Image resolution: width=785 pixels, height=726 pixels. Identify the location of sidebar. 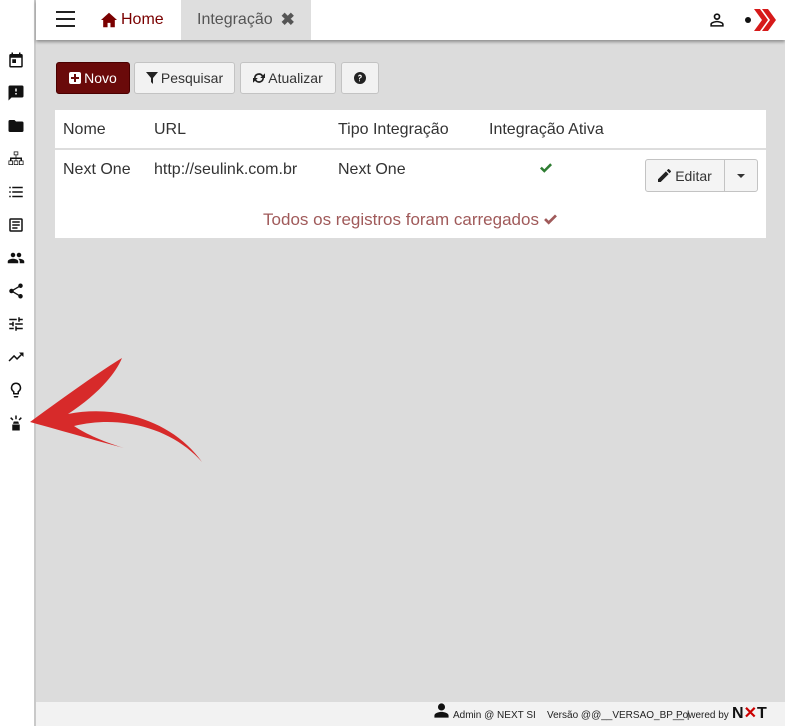
(17, 363).